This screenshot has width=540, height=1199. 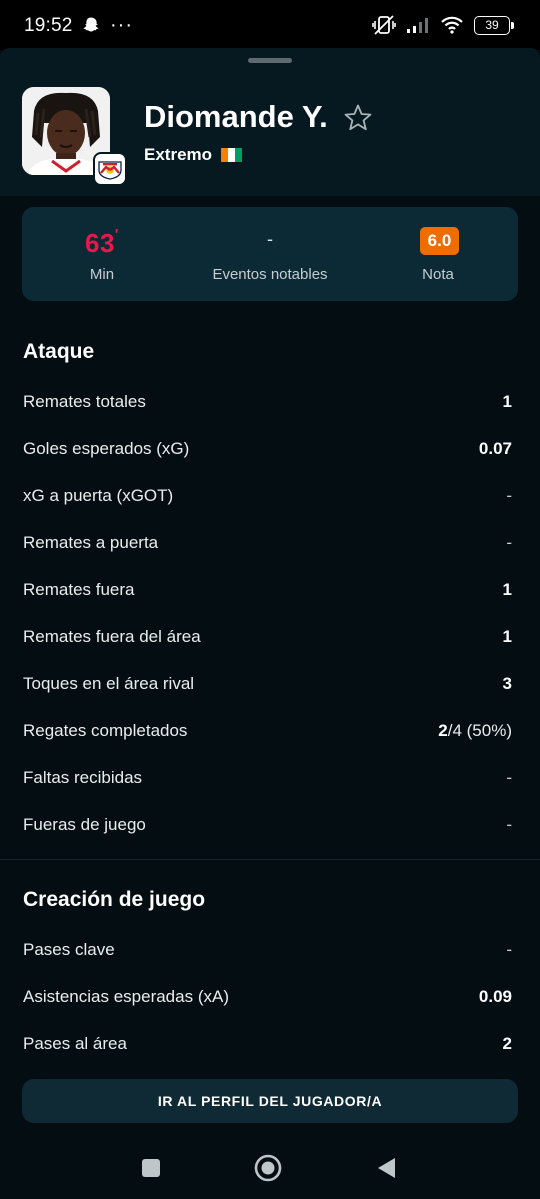 What do you see at coordinates (48, 25) in the screenshot?
I see `status-time: 19:52` at bounding box center [48, 25].